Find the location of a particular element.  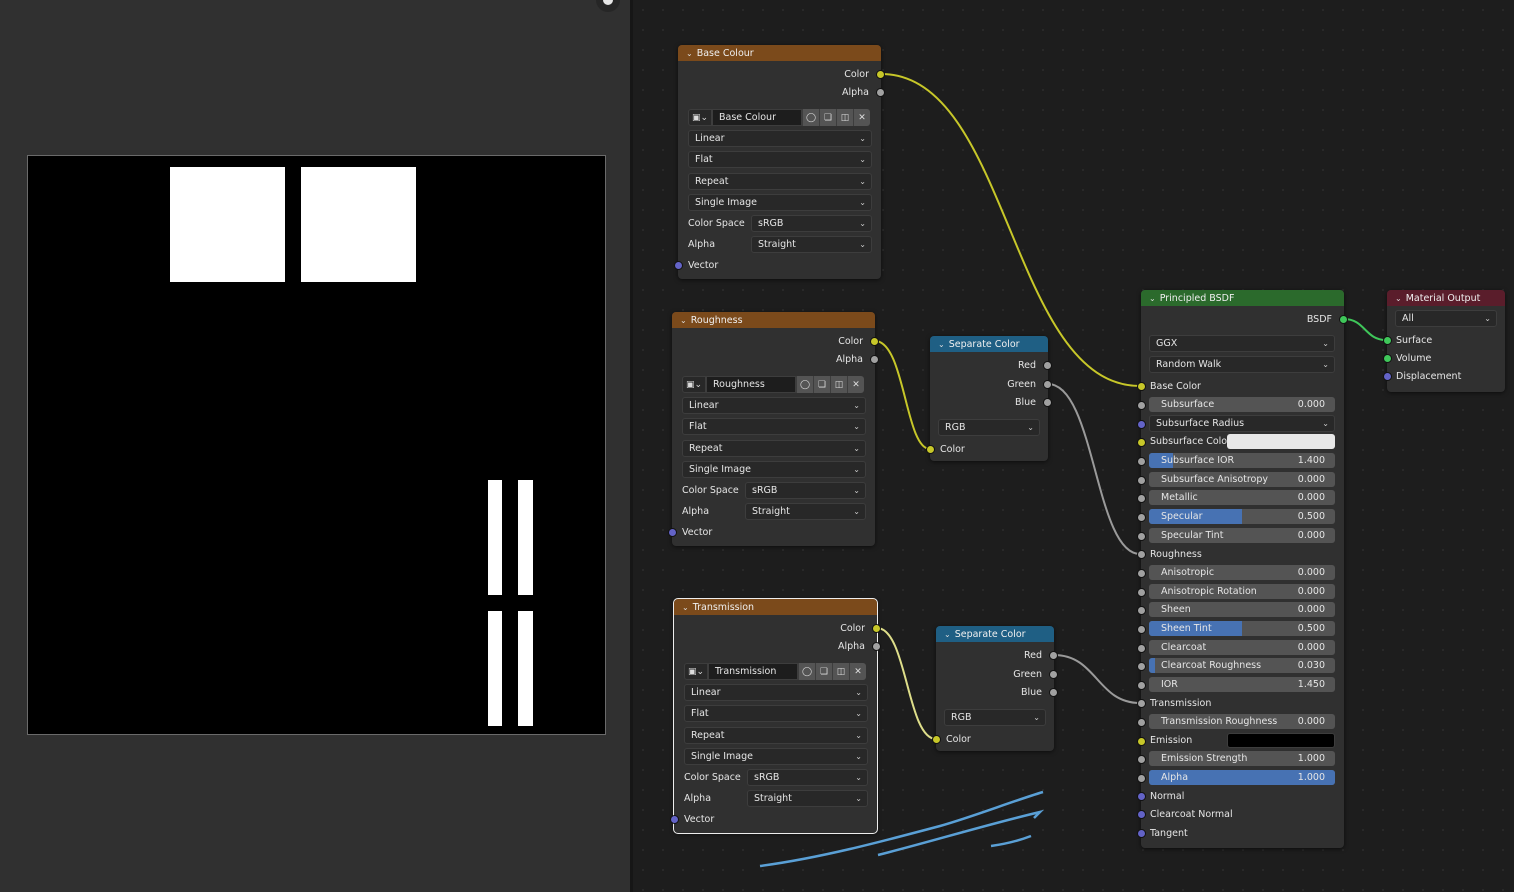

sheen-slider: Sheen 0.000 is located at coordinates (1242, 609).